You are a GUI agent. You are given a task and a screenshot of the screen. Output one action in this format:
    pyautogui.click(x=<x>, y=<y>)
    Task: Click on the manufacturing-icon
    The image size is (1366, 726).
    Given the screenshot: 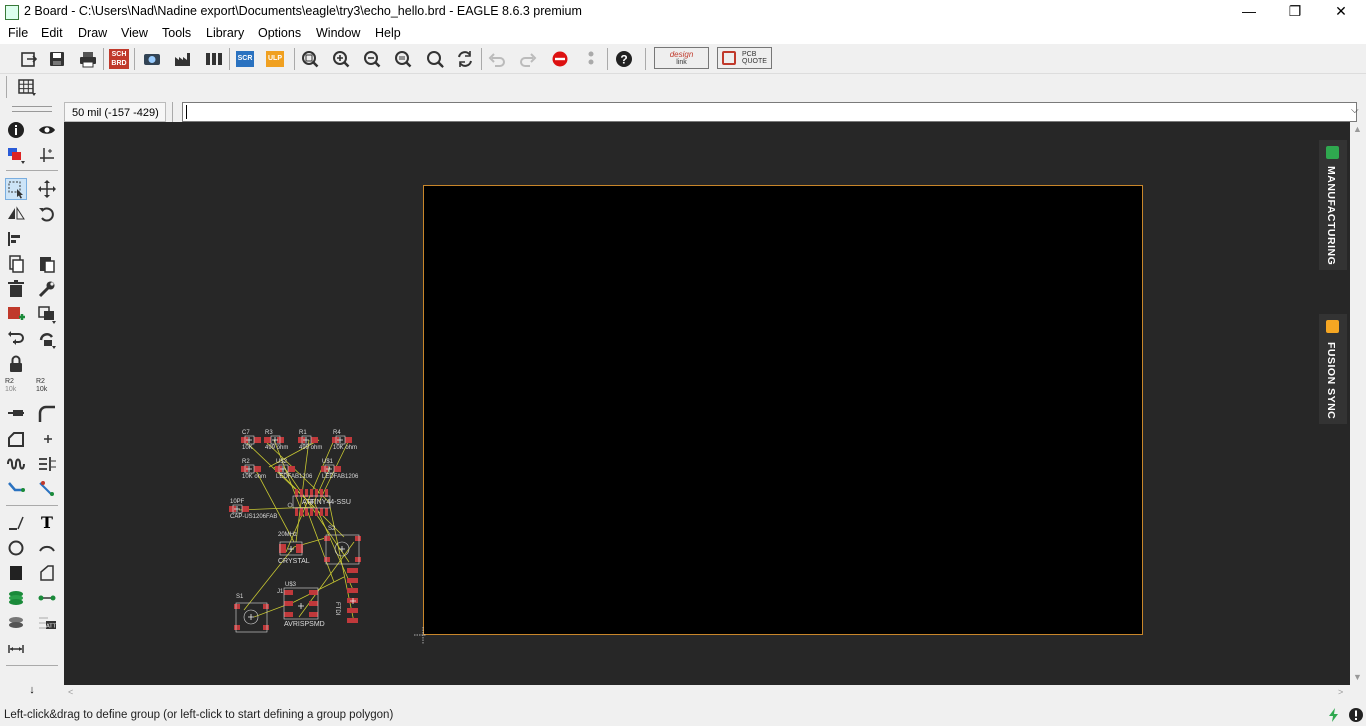 What is the action you would take?
    pyautogui.click(x=183, y=59)
    